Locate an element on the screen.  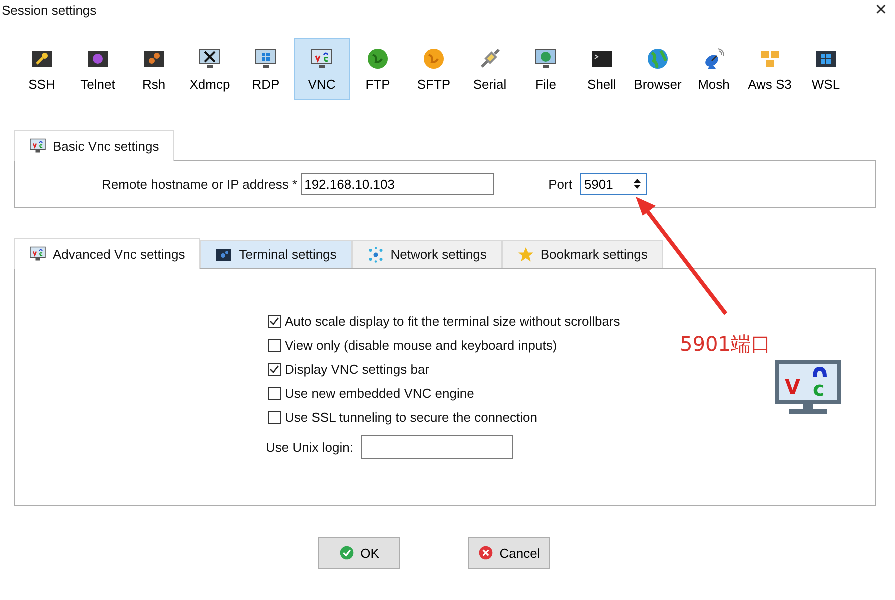
session-type-button: SSH is located at coordinates (42, 69).